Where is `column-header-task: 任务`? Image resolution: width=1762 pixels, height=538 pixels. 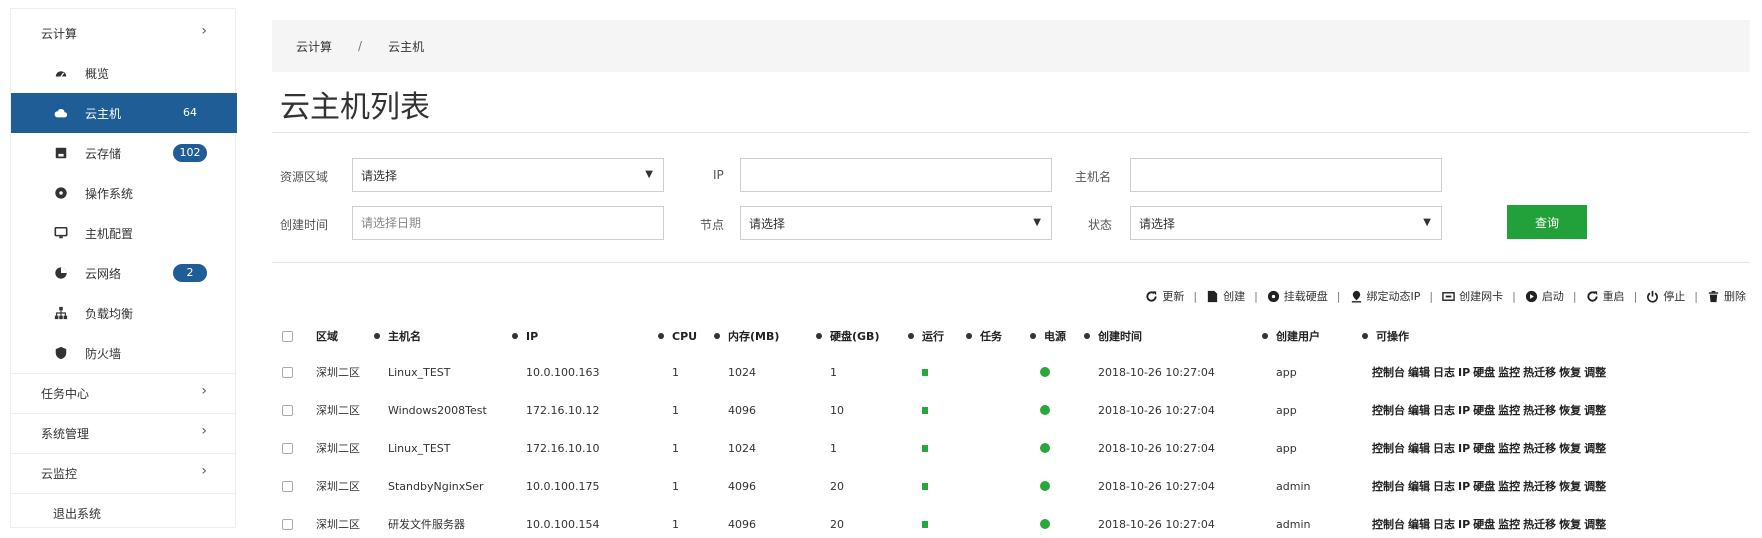
column-header-task: 任务 is located at coordinates (984, 336).